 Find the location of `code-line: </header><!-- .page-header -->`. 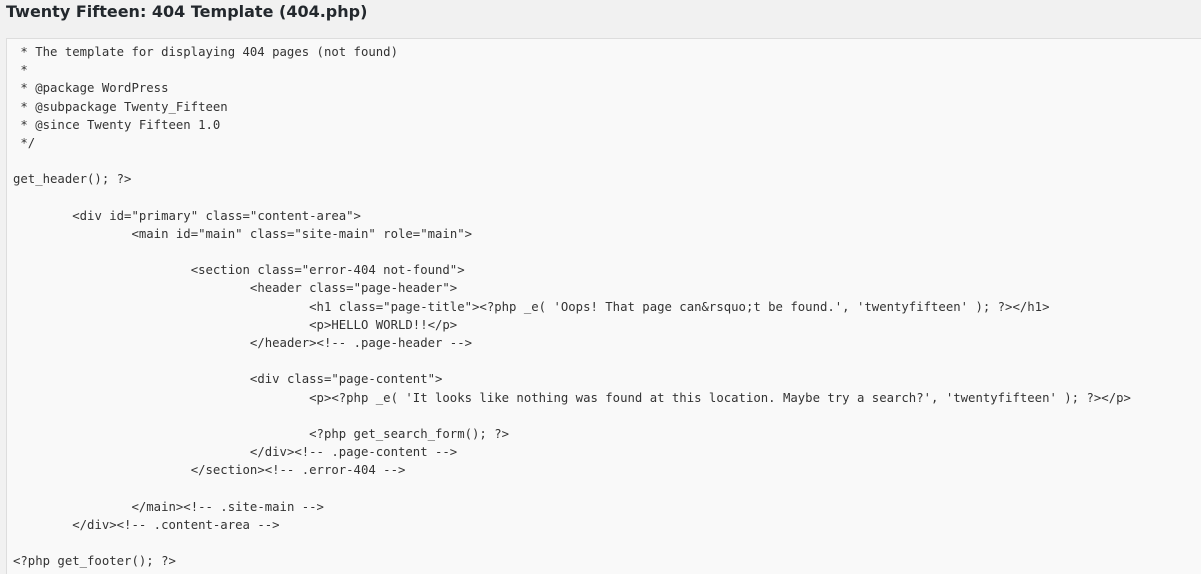

code-line: </header><!-- .page-header --> is located at coordinates (243, 343).